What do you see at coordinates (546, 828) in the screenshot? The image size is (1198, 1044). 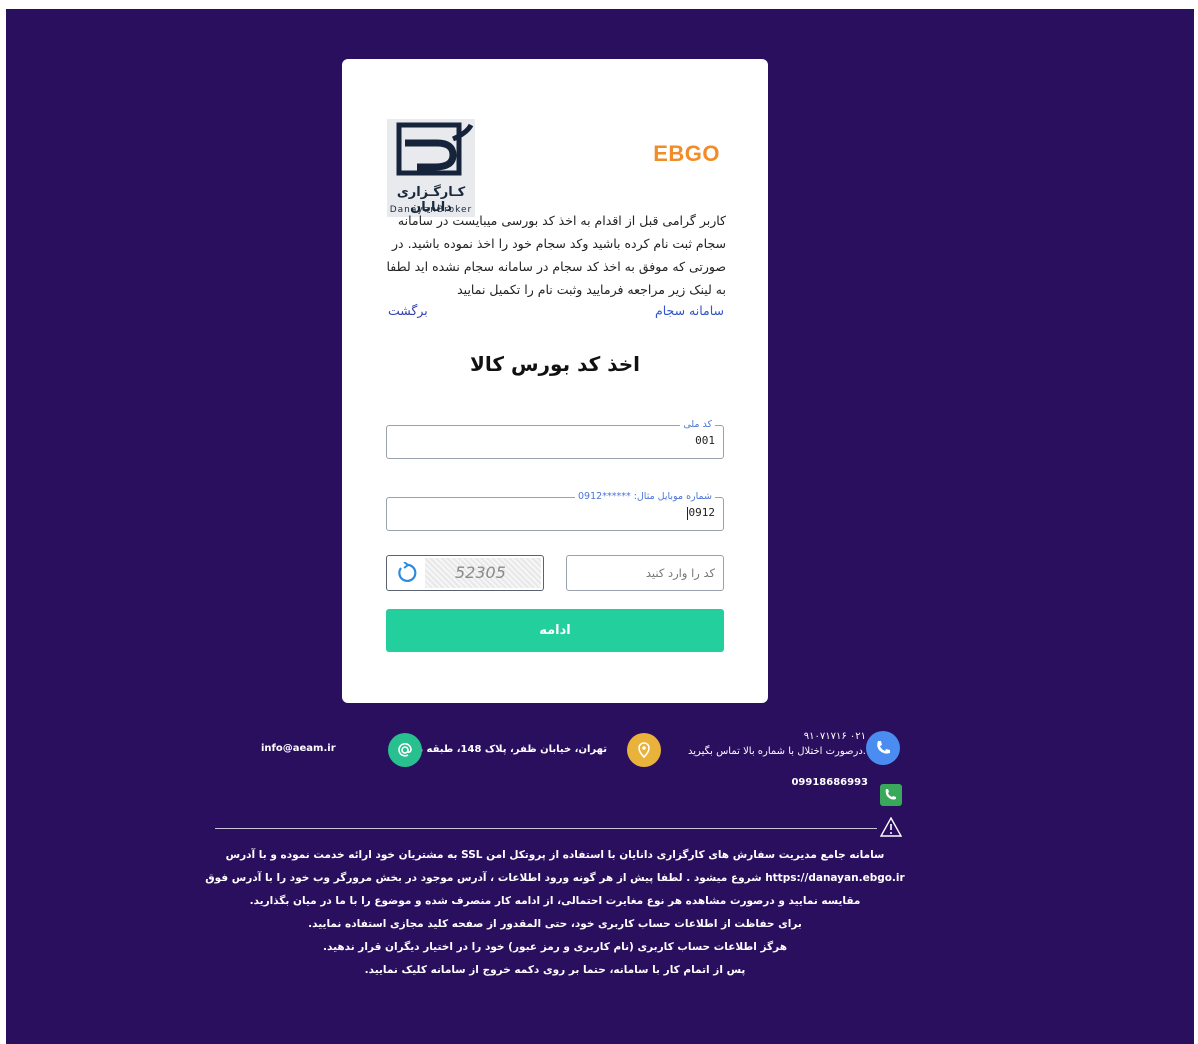 I see `footer-divider` at bounding box center [546, 828].